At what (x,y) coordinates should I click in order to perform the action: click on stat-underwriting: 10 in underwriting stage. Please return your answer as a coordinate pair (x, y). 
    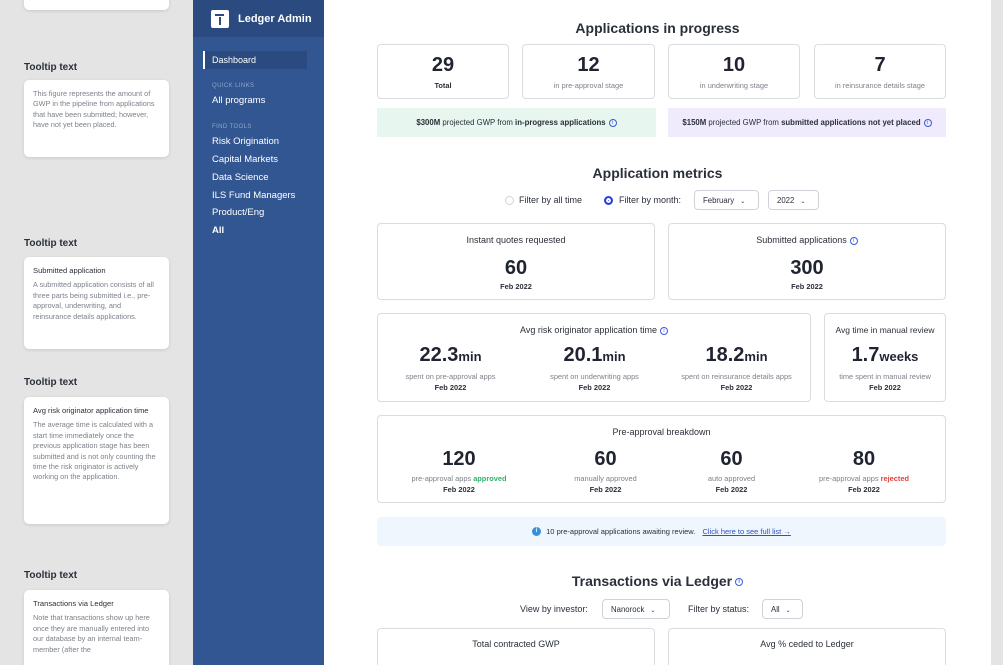
    Looking at the image, I should click on (734, 71).